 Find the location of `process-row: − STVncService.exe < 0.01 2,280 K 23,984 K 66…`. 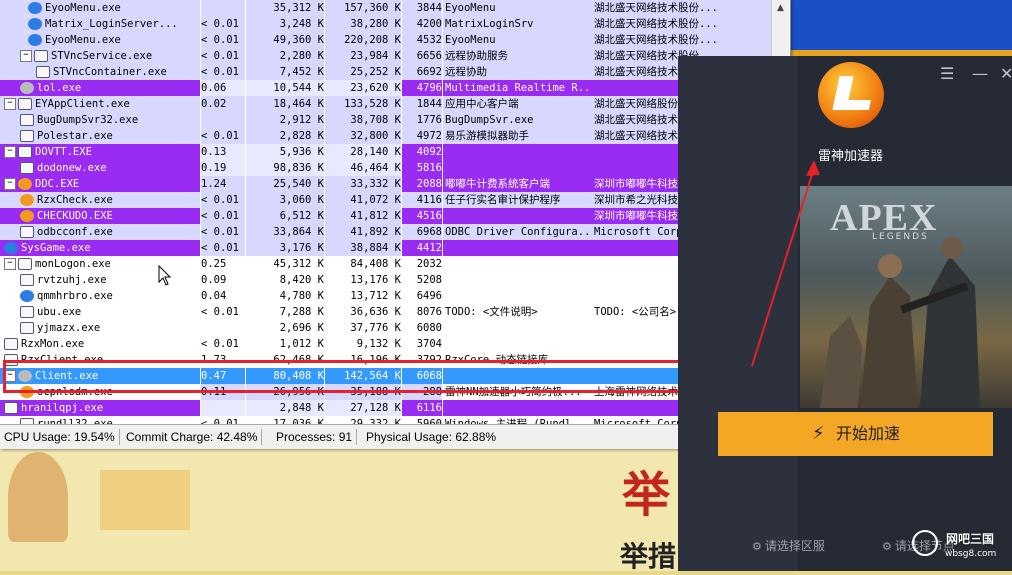

process-row: − STVncService.exe < 0.01 2,280 K 23,984 K 66… is located at coordinates (385, 56).